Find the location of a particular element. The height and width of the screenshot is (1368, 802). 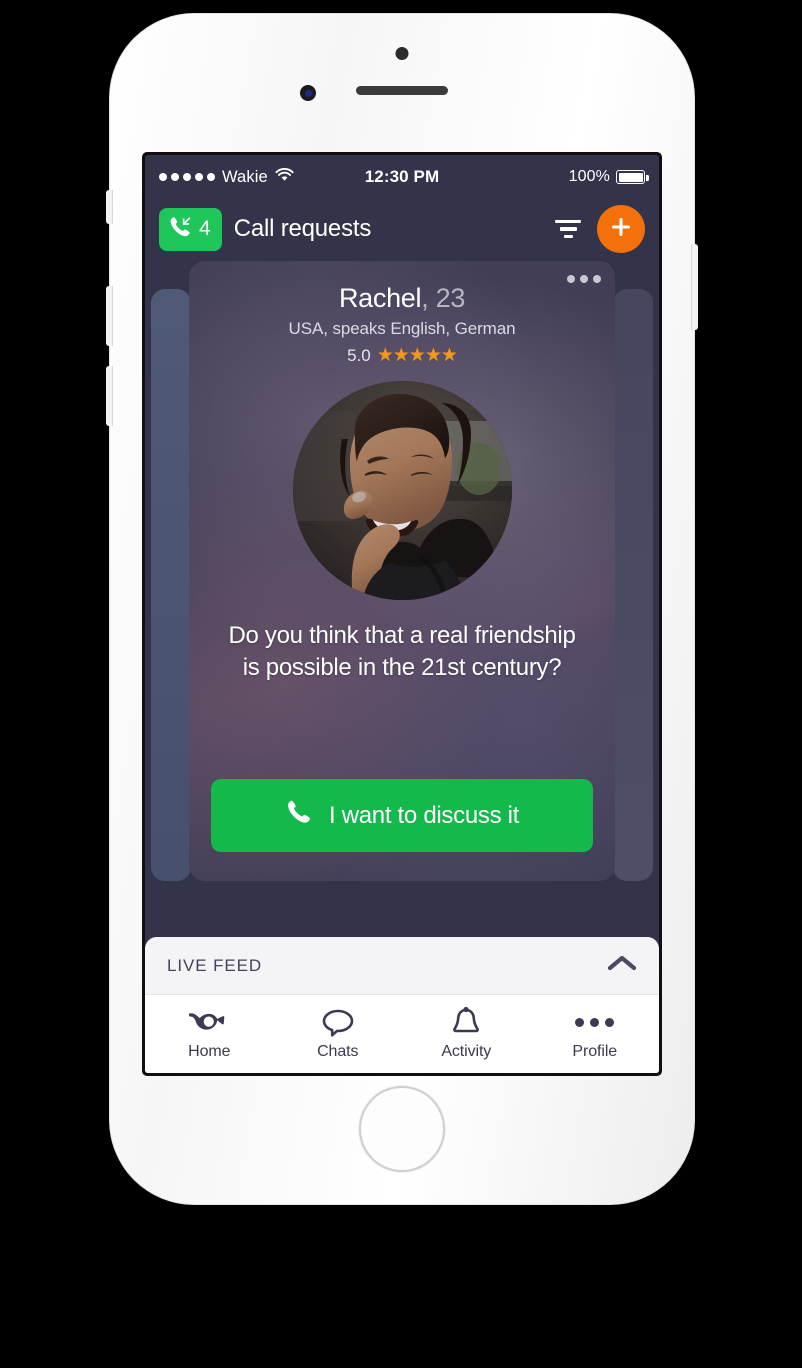

tab-chats-label: Chats is located at coordinates (338, 1051).